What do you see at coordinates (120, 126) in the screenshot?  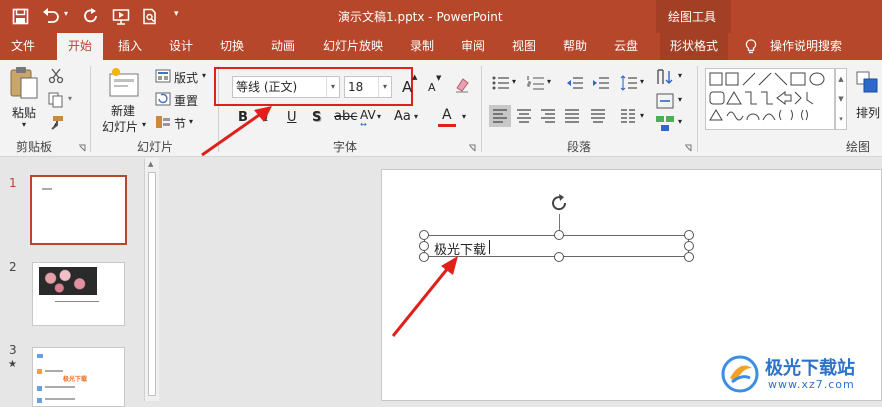 I see `new-slide-label-2: 幻灯片` at bounding box center [120, 126].